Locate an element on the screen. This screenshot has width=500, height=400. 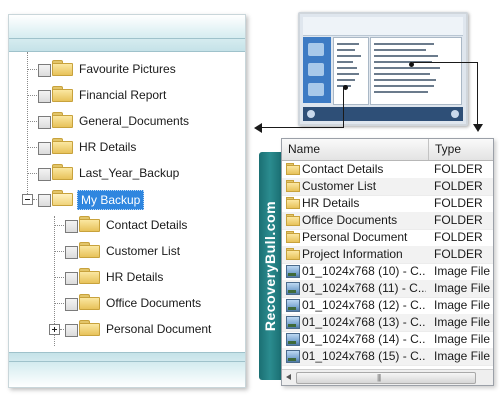
file-name-cell: Office Documents is located at coordinates (350, 220).